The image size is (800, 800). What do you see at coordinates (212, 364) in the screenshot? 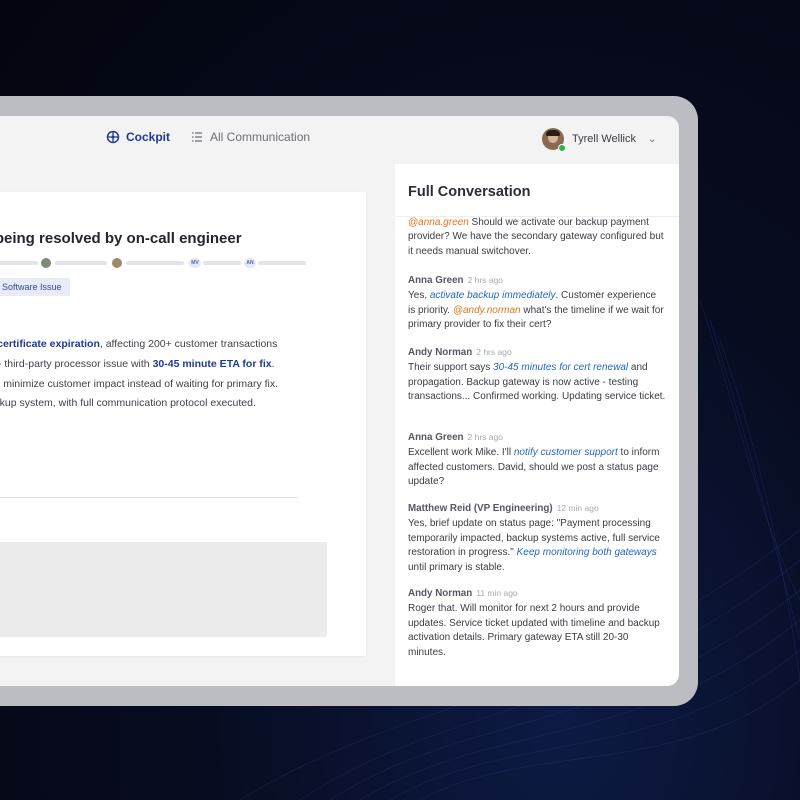
I see `summary-highlight: 30-45 minute ETA for fix` at bounding box center [212, 364].